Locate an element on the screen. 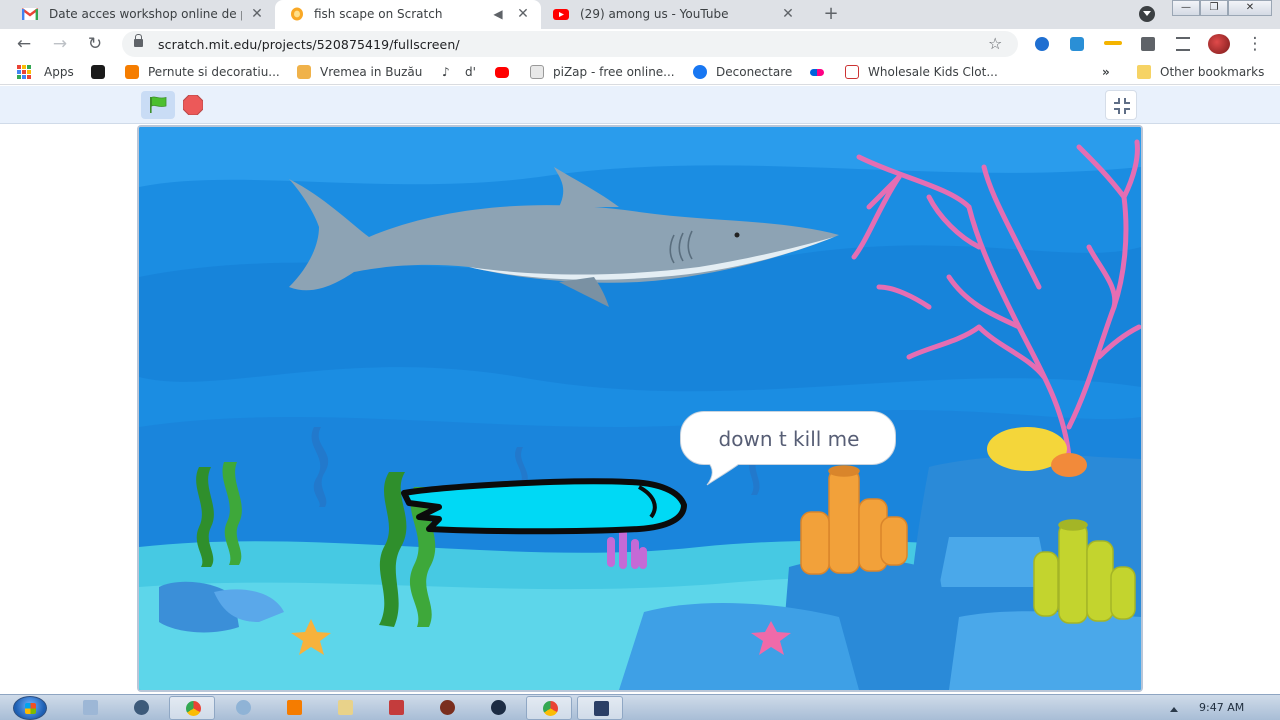  bookmark-label: d' is located at coordinates (470, 72).